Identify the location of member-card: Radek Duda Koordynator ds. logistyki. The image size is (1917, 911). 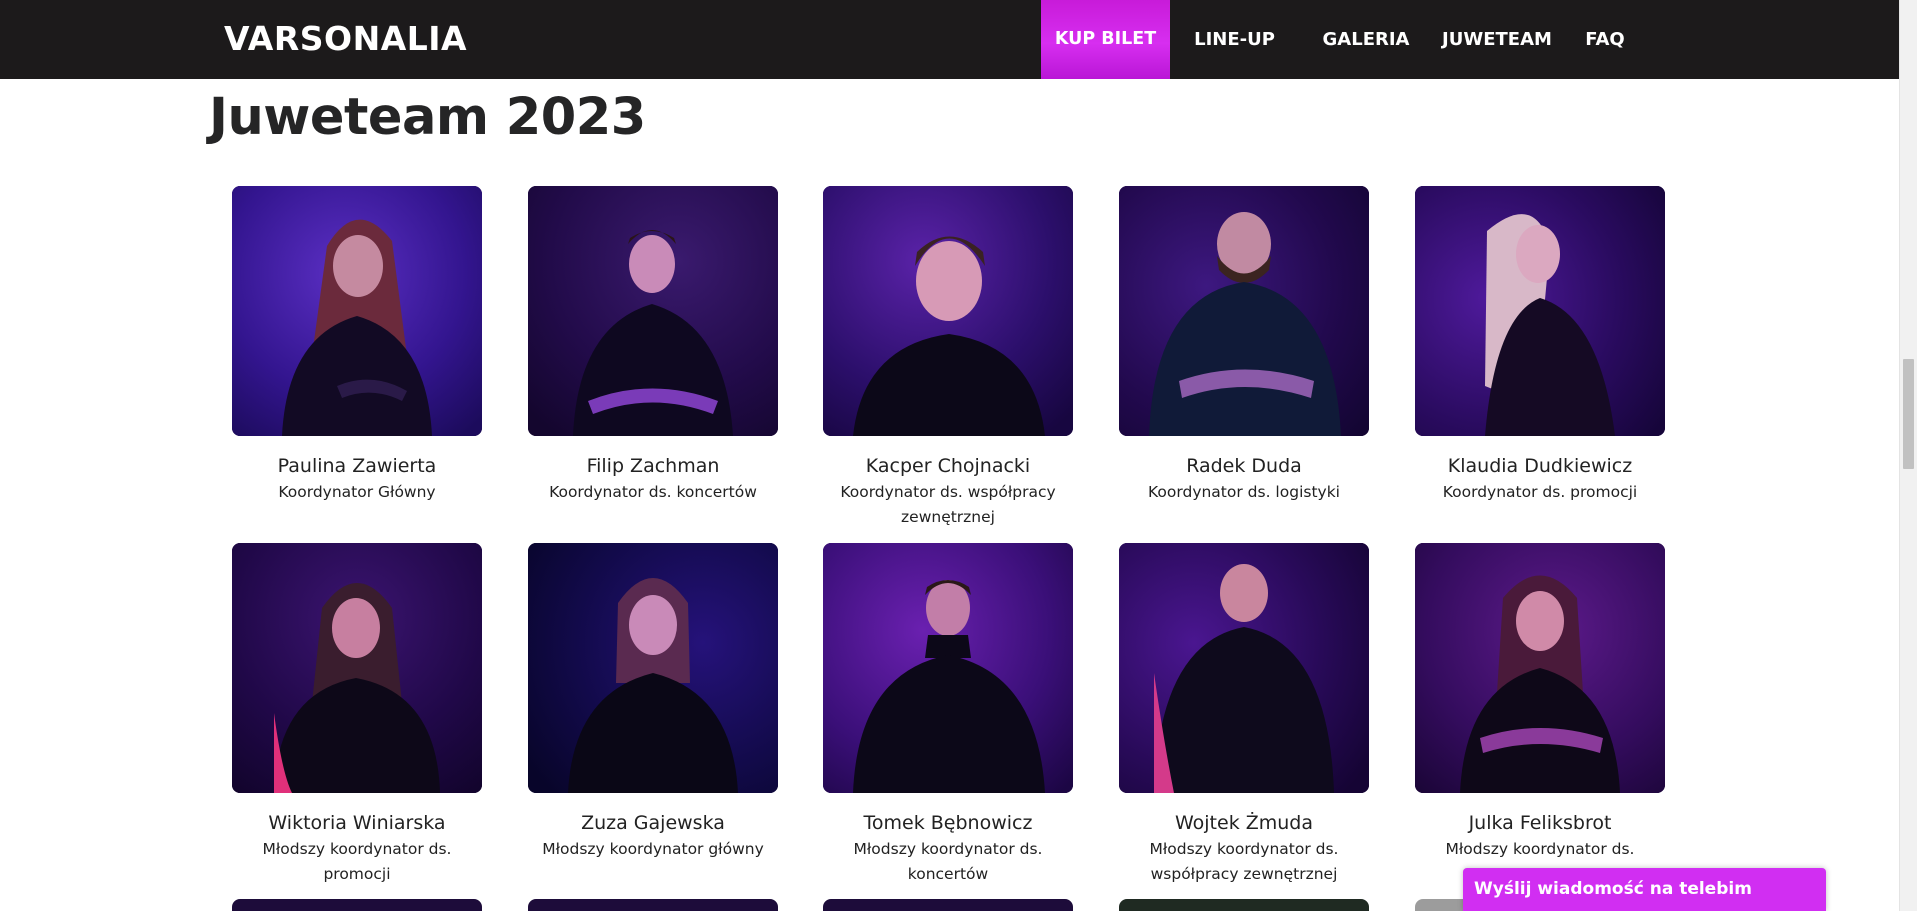
(1244, 345).